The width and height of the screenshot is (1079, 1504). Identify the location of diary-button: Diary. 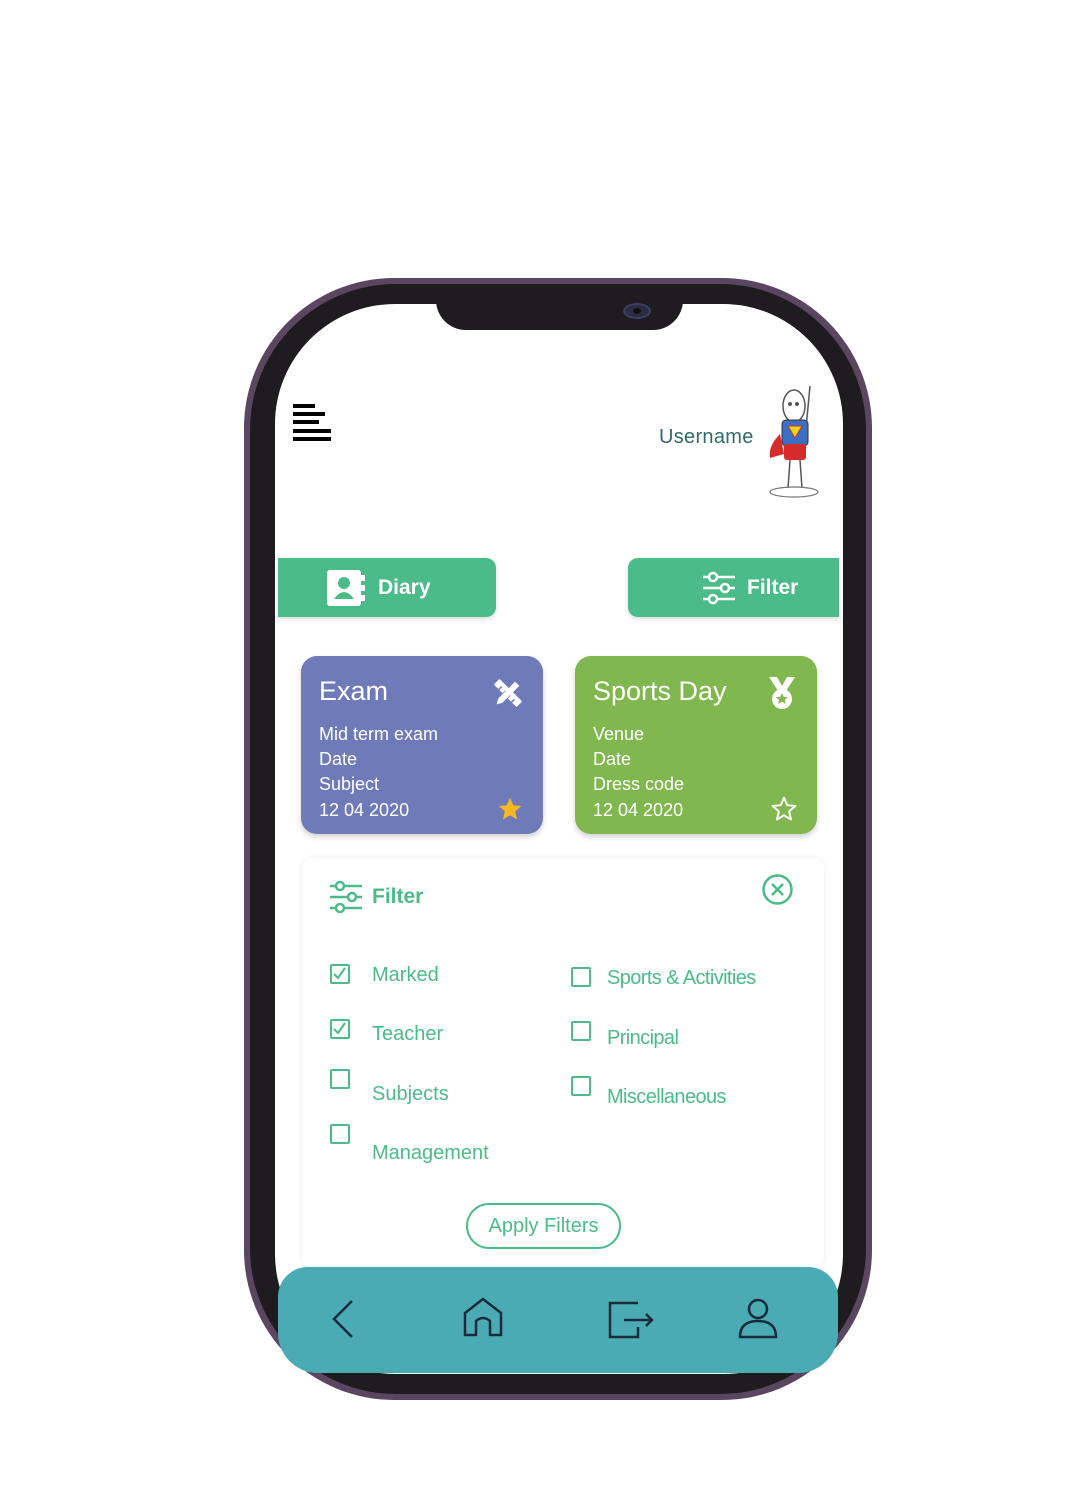
(387, 587).